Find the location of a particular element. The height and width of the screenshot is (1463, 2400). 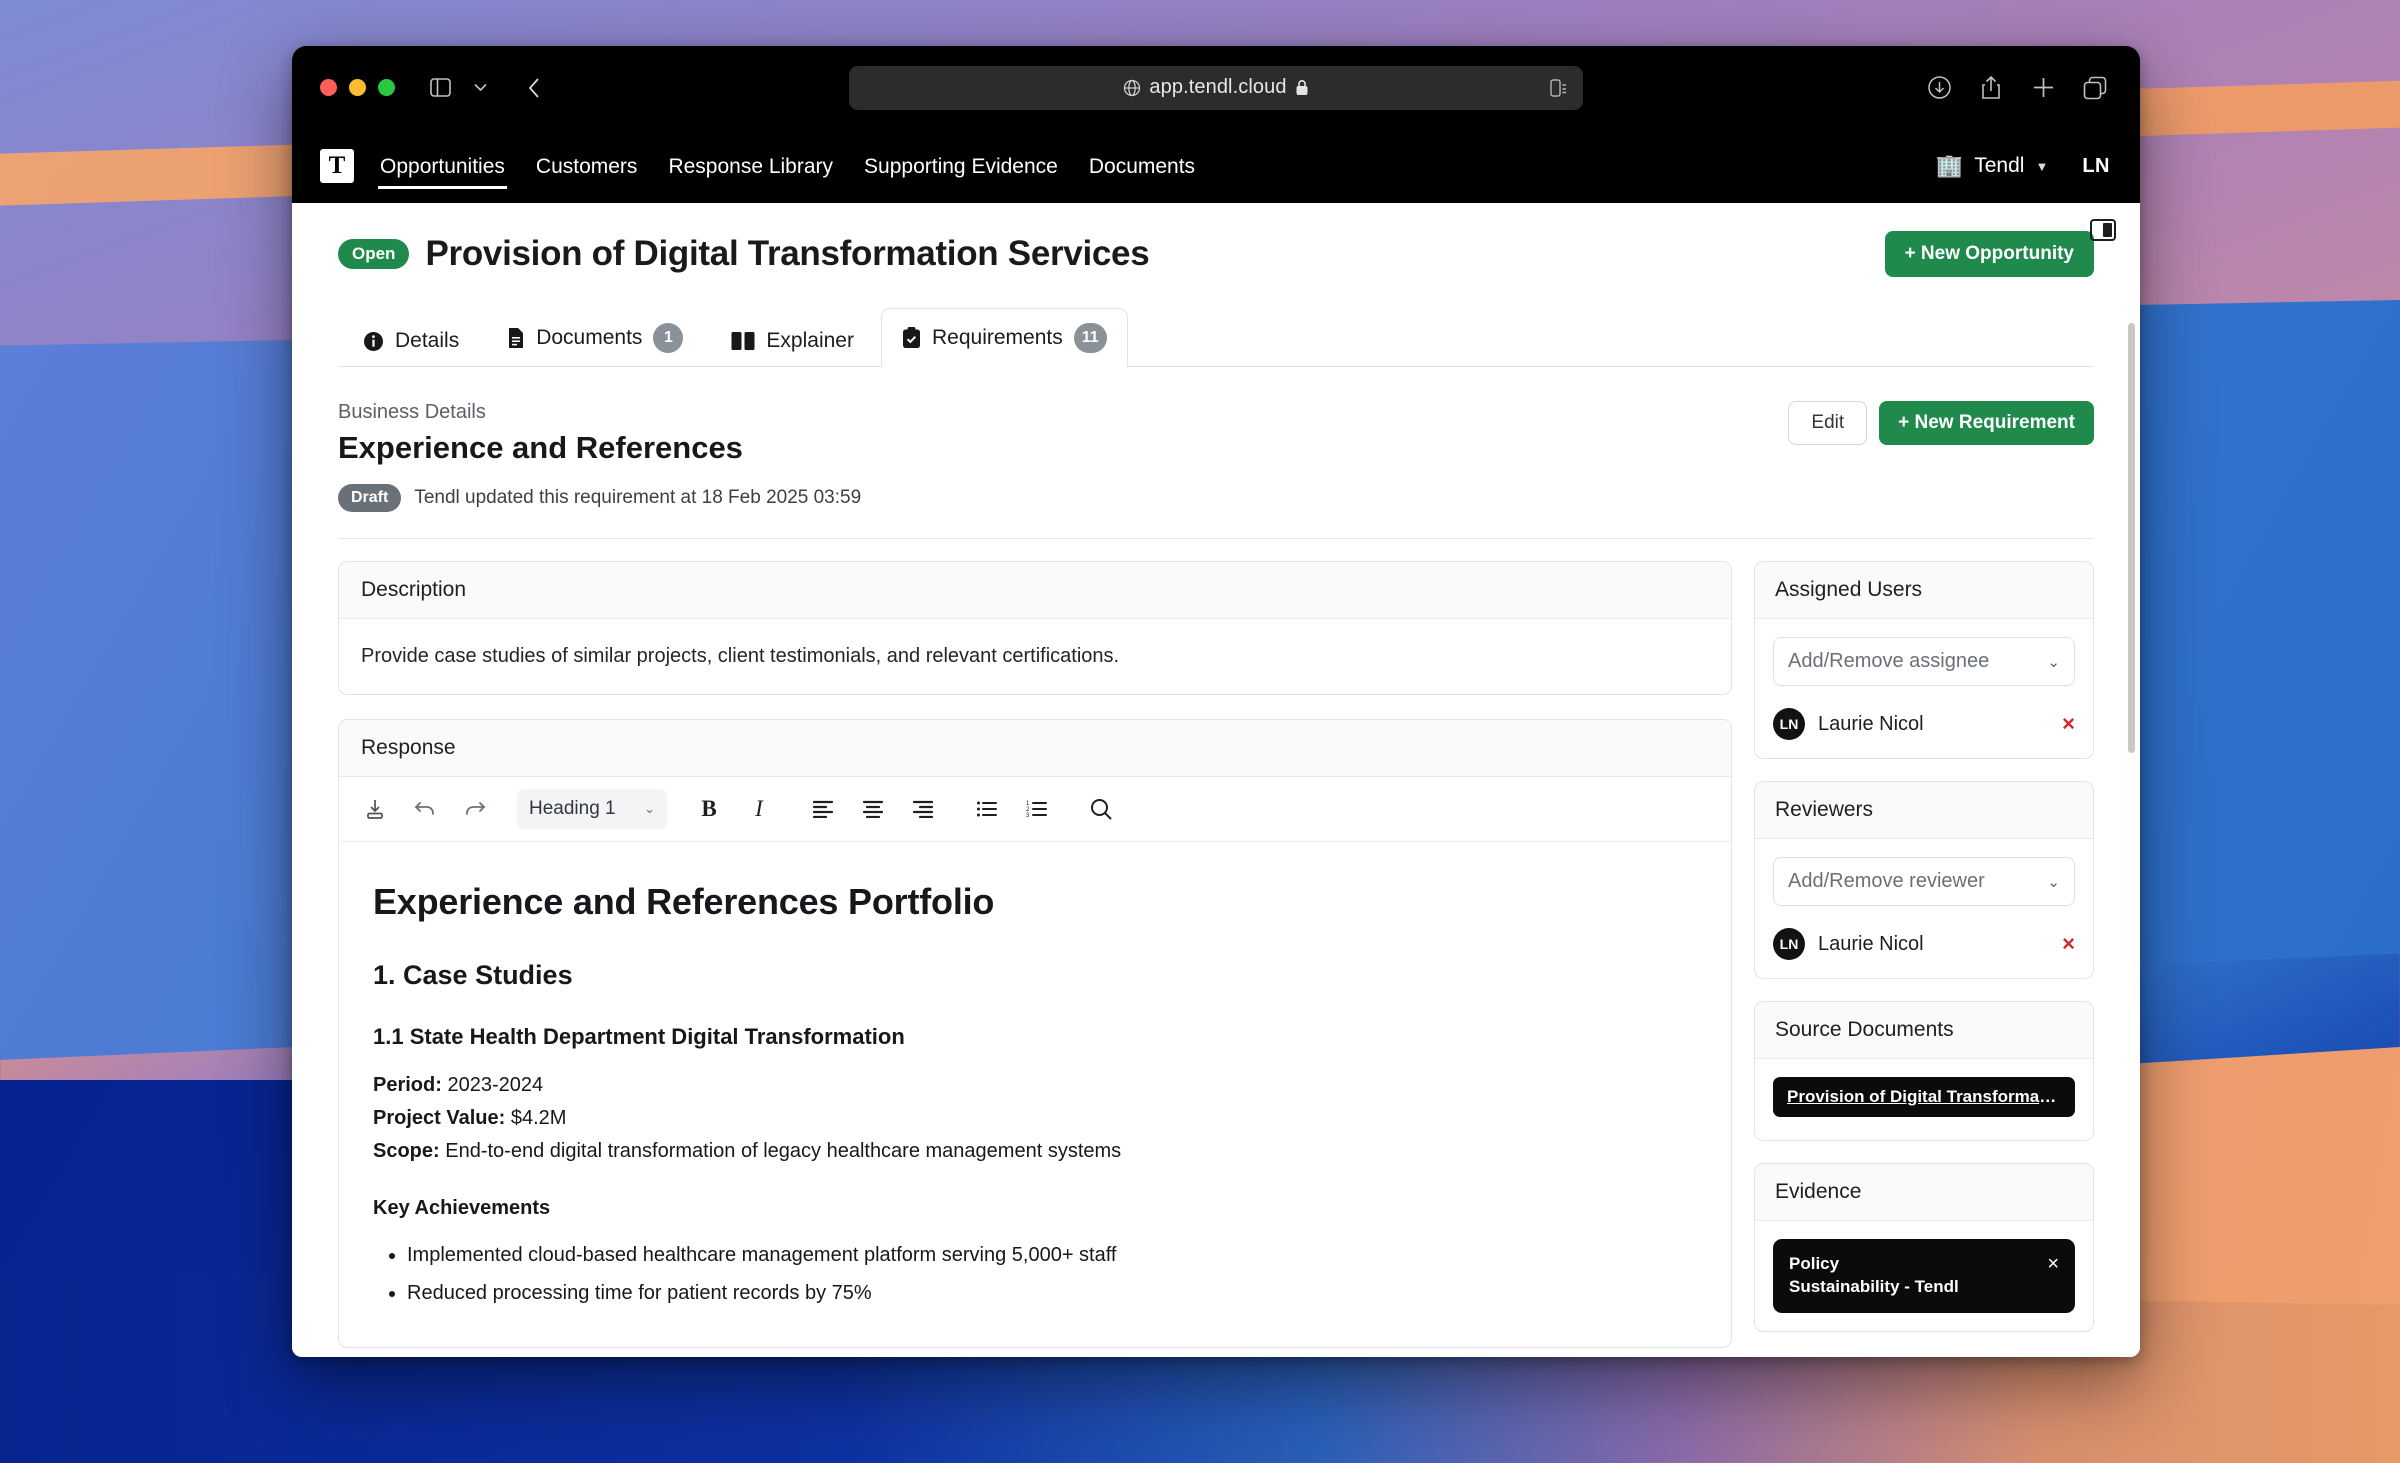

remove-assignee-button: × is located at coordinates (2068, 724).